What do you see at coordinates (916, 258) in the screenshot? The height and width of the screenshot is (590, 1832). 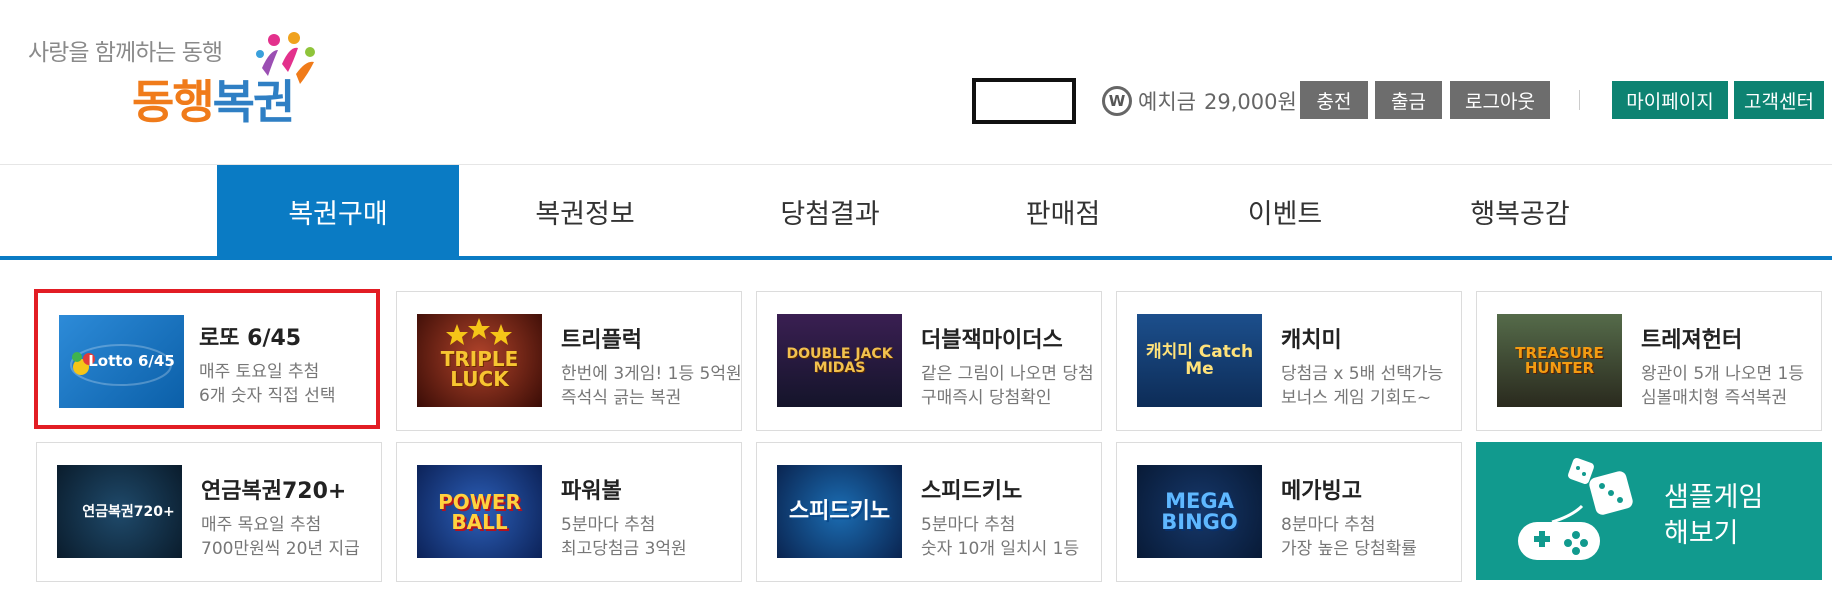 I see `nav-underline` at bounding box center [916, 258].